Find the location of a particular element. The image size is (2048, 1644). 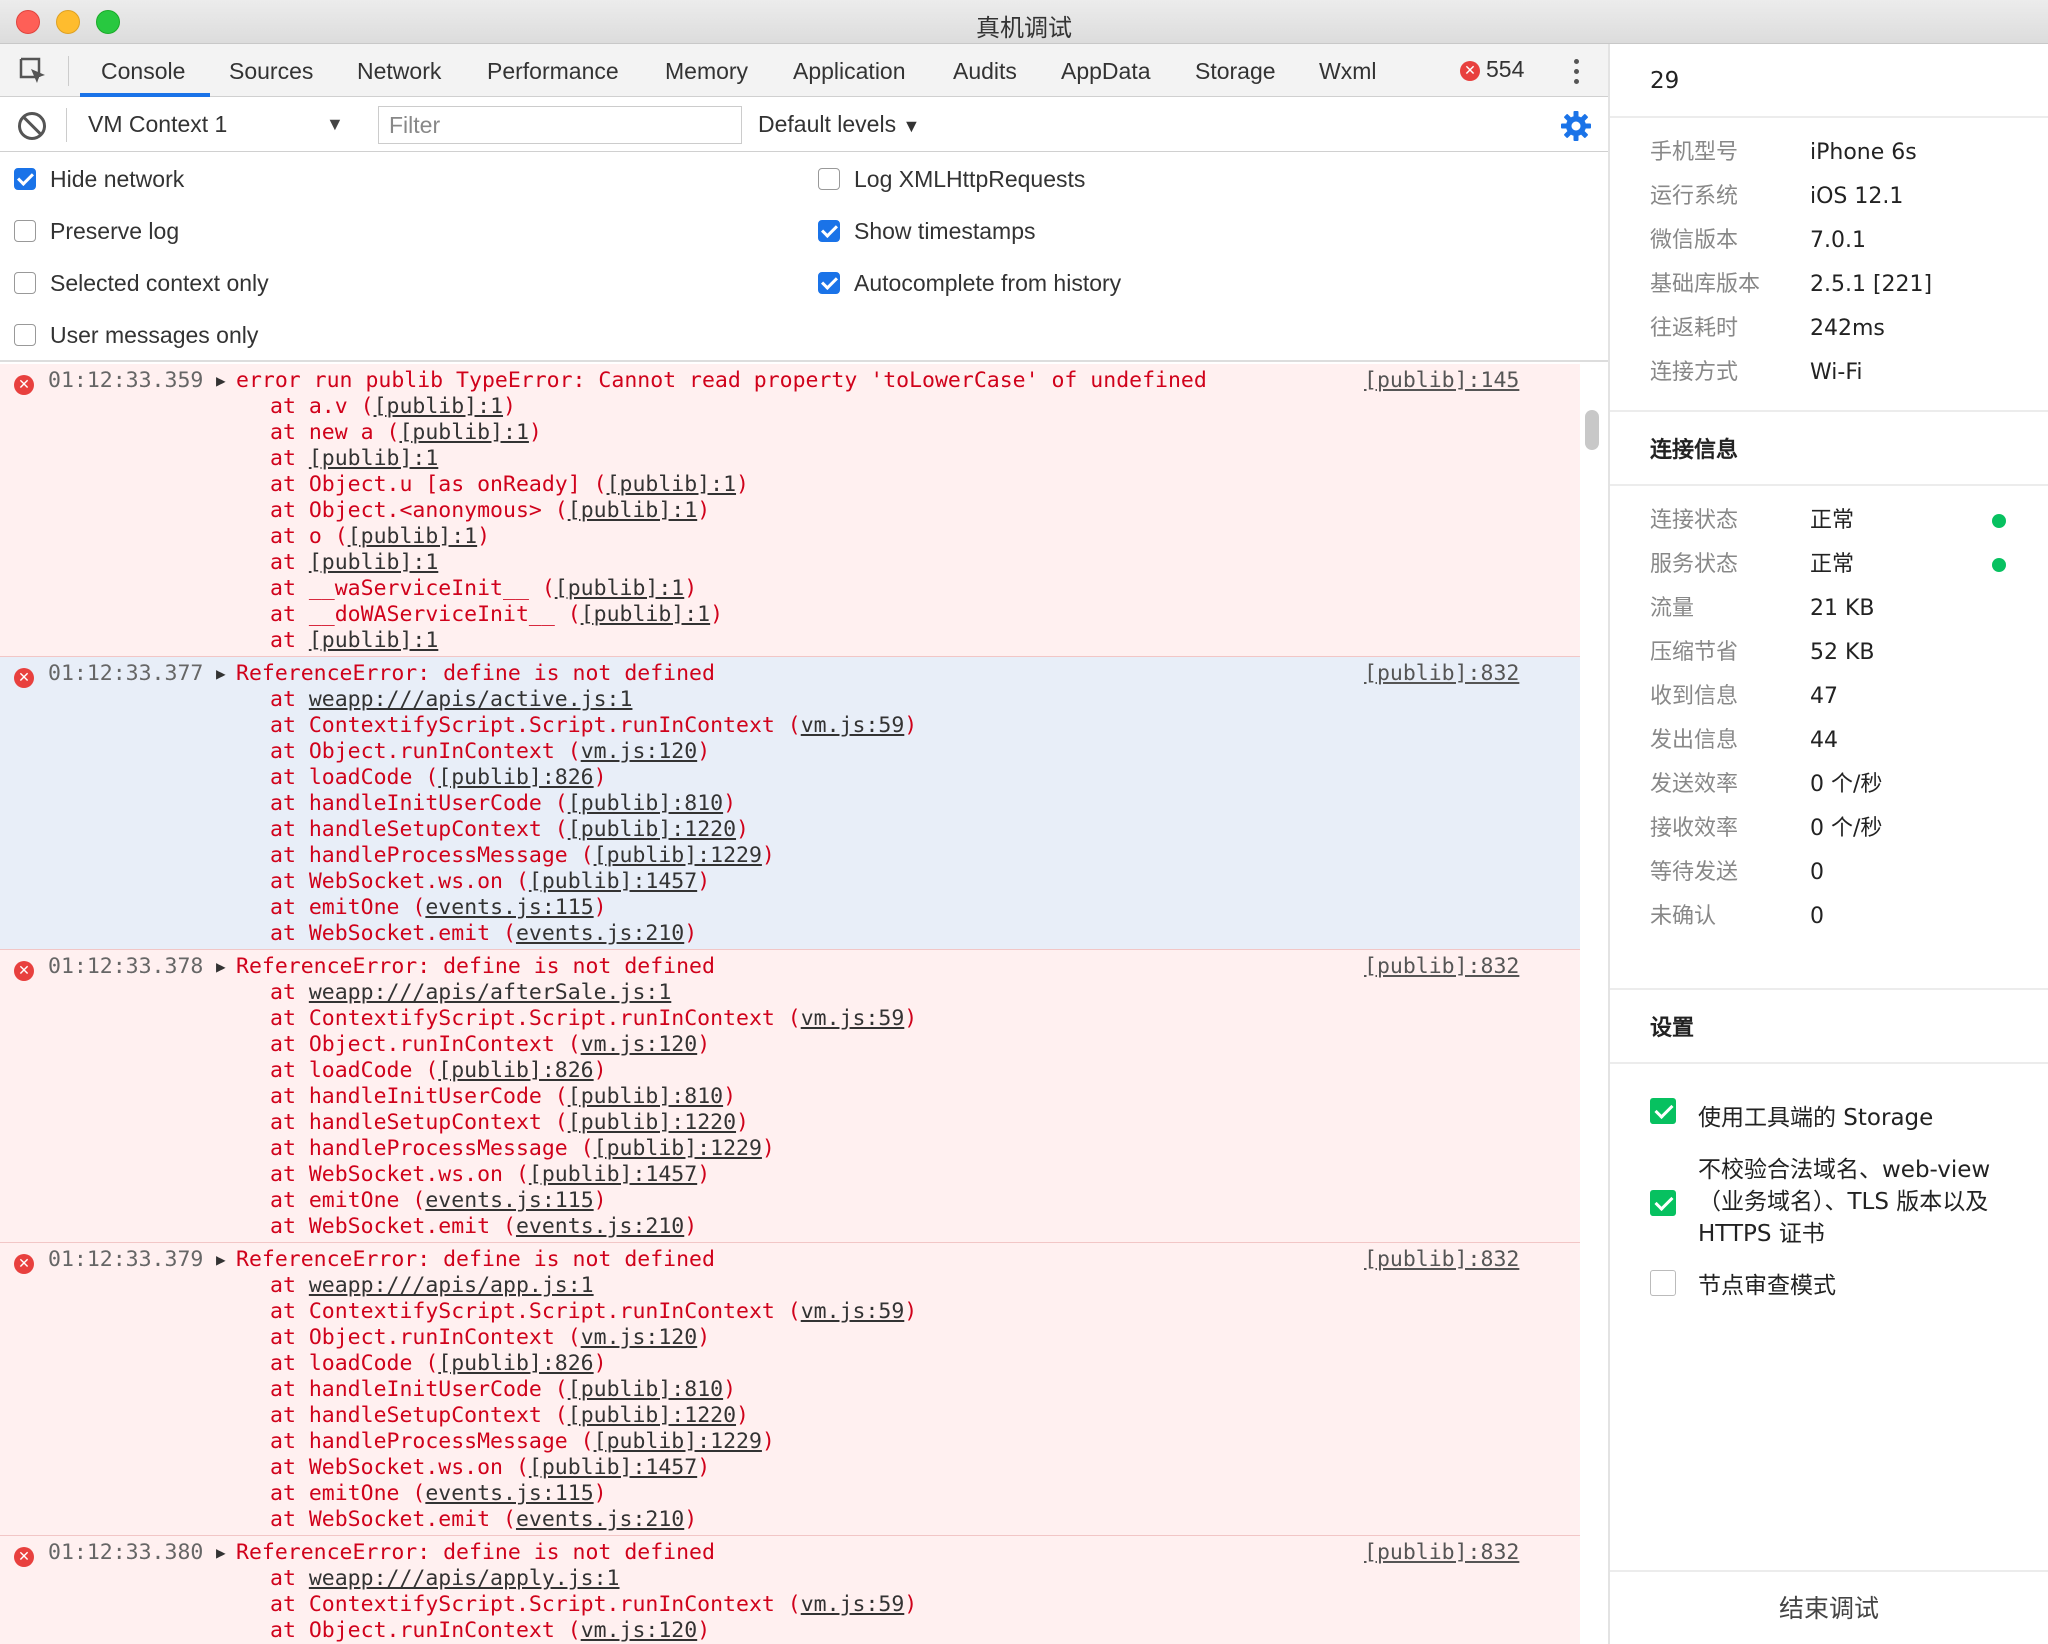

preserve-log-option: Preserve log is located at coordinates (96, 231).